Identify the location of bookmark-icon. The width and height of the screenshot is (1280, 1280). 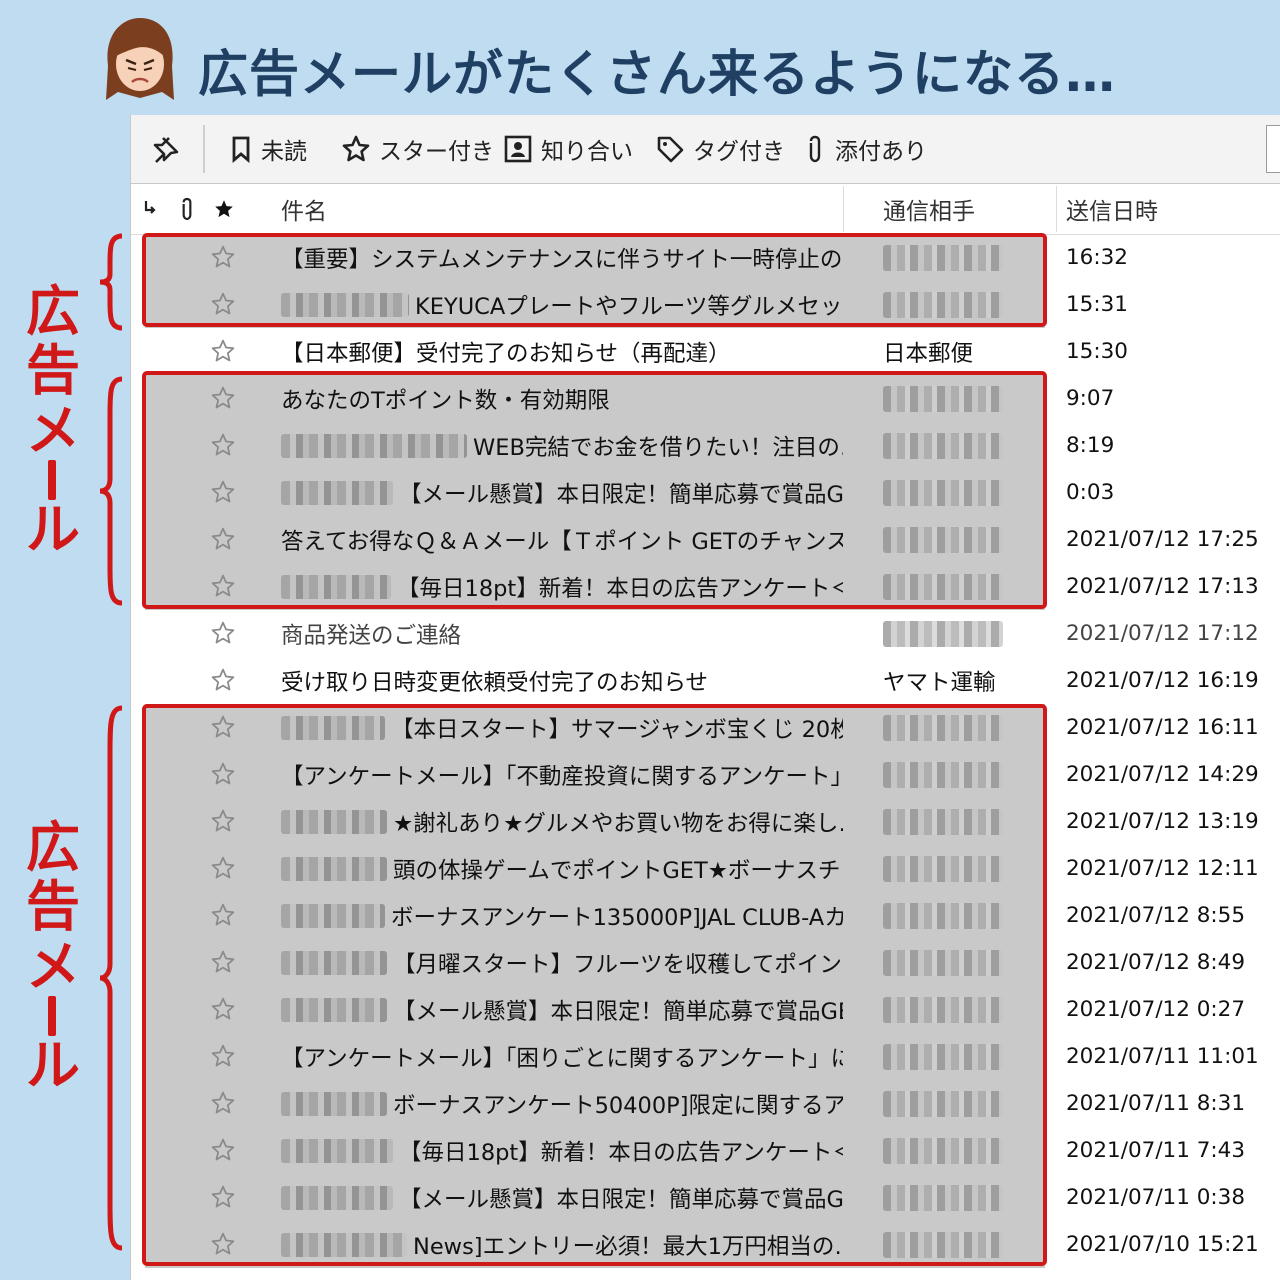
(241, 149).